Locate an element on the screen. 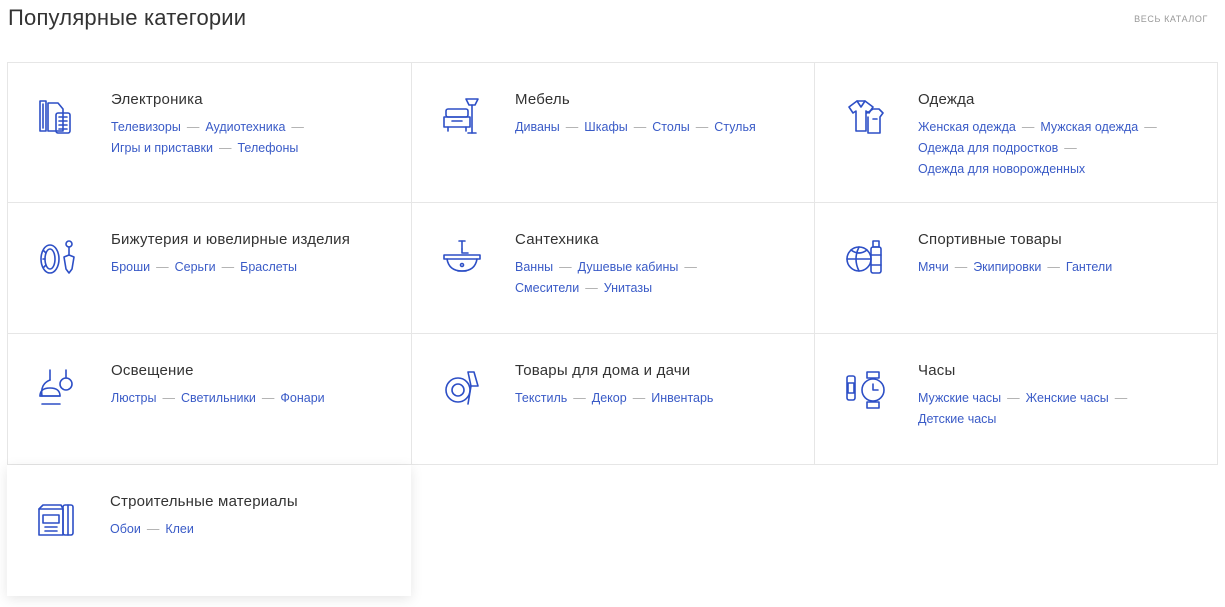  category-card-building-materials: Строительные материалы Обои — Клеи is located at coordinates (209, 530).